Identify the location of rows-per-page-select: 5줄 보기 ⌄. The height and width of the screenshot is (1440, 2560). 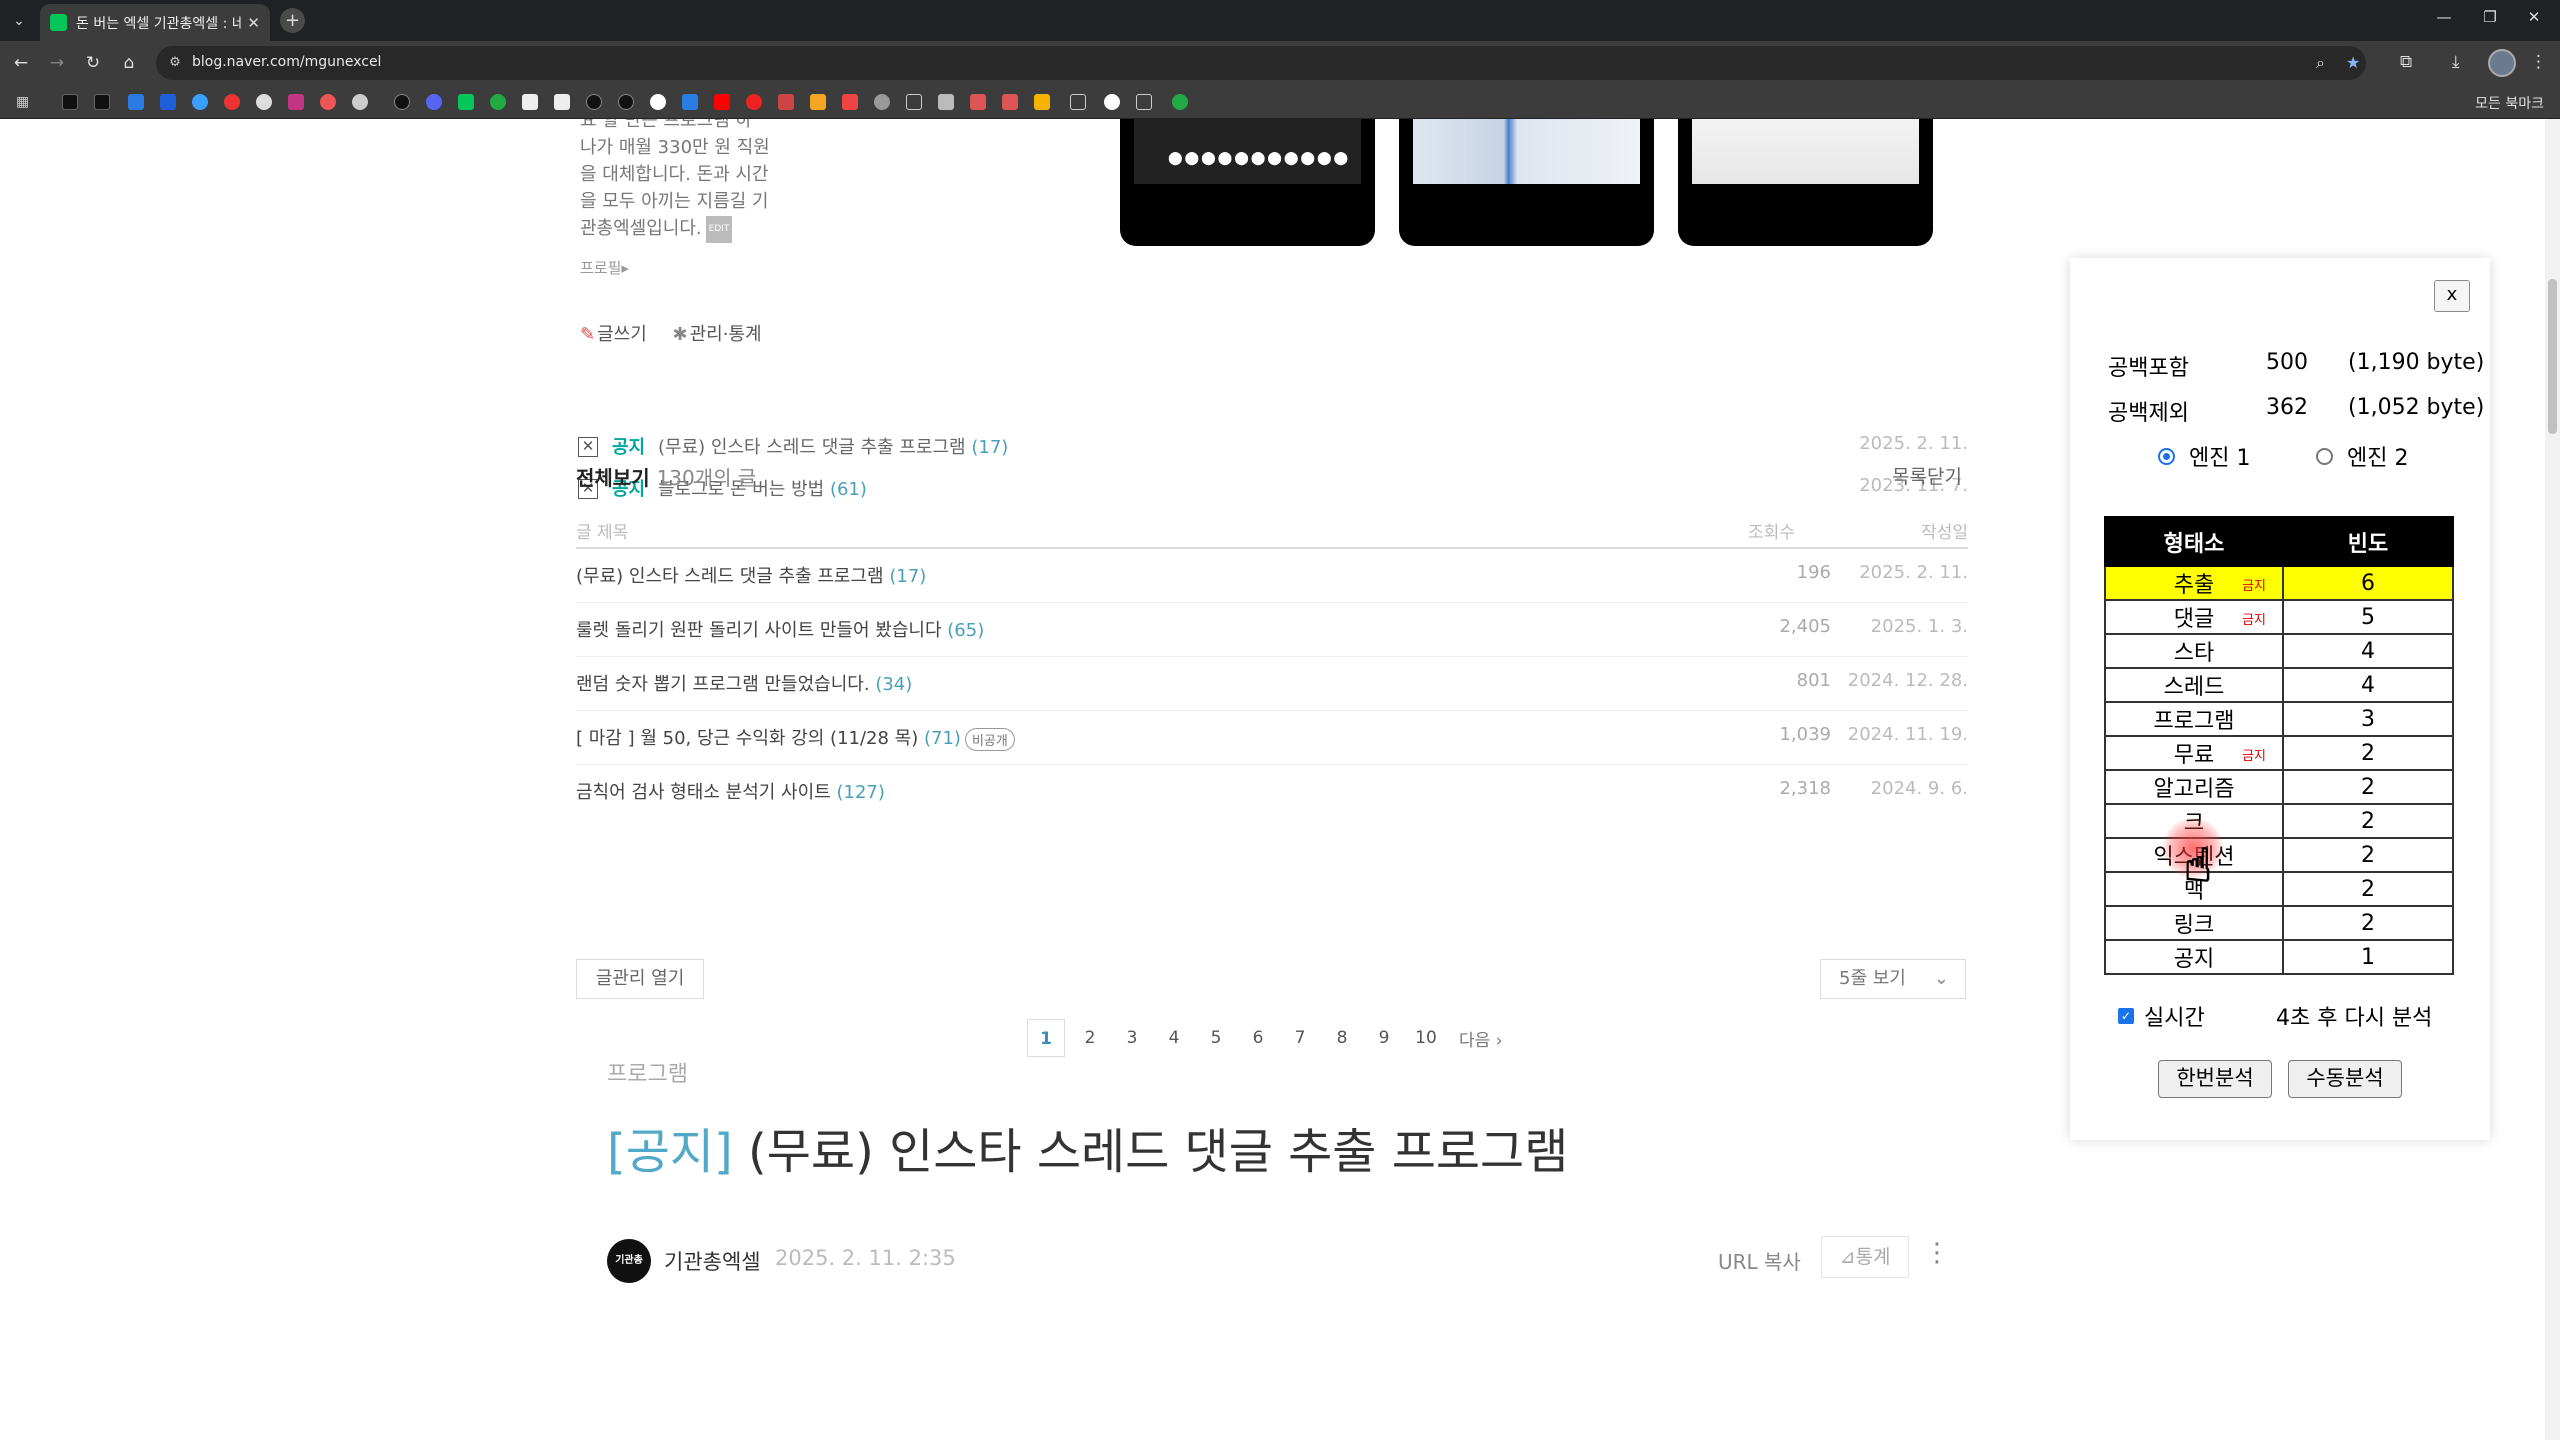
(1893, 979).